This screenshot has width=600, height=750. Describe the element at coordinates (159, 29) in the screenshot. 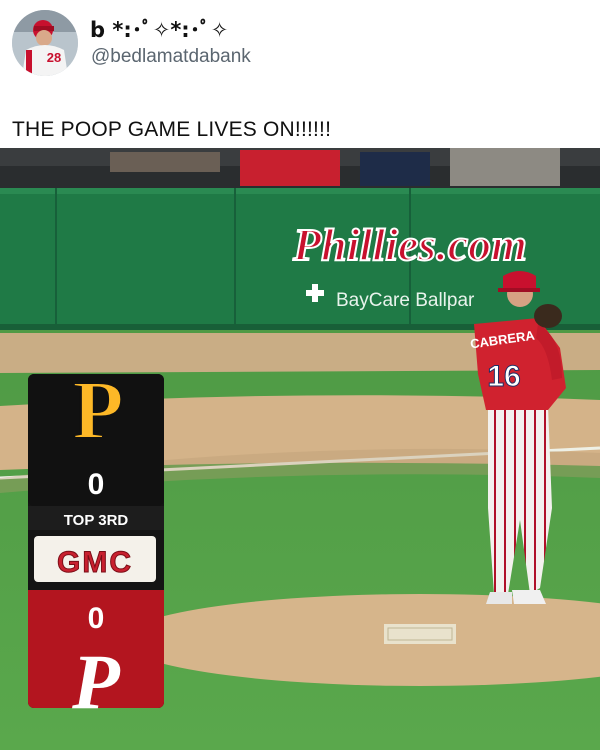

I see `display-name: b *:･ﾟ✧*:･ﾟ✧` at that location.